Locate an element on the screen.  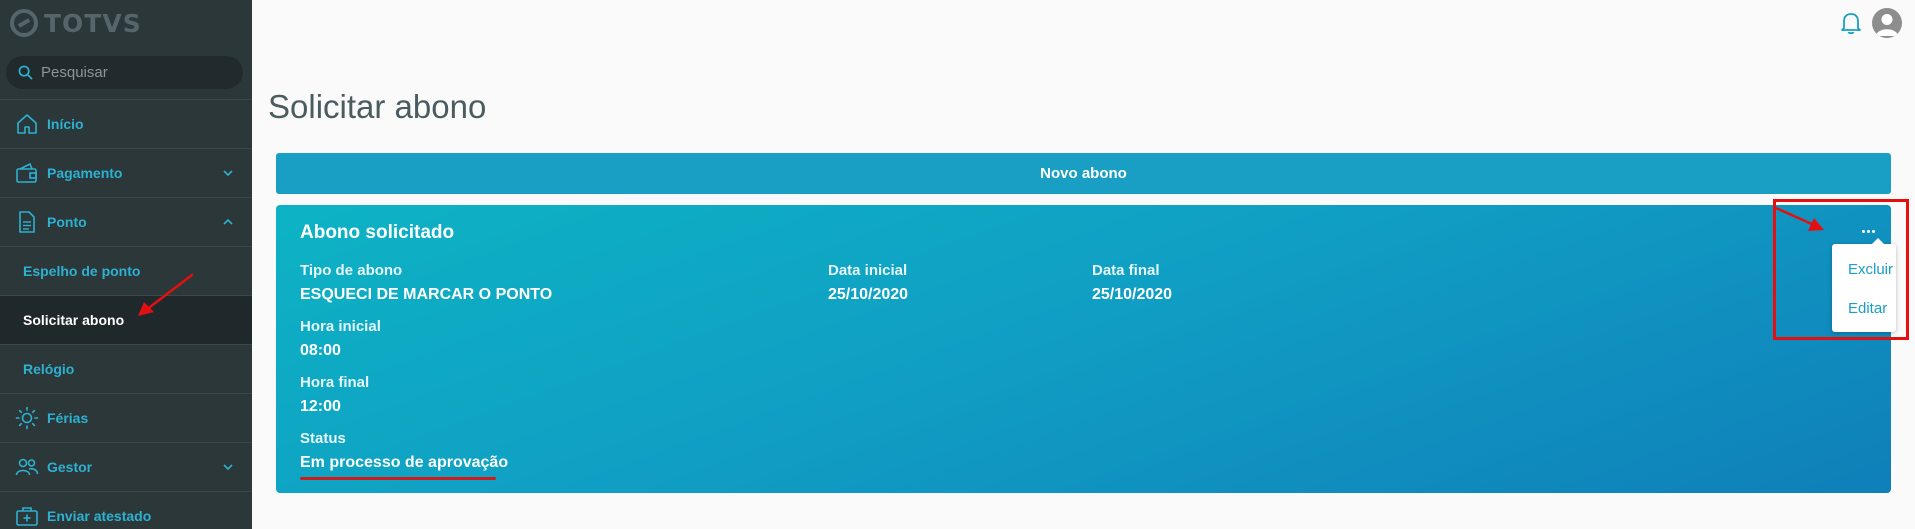
users-icon is located at coordinates (27, 467).